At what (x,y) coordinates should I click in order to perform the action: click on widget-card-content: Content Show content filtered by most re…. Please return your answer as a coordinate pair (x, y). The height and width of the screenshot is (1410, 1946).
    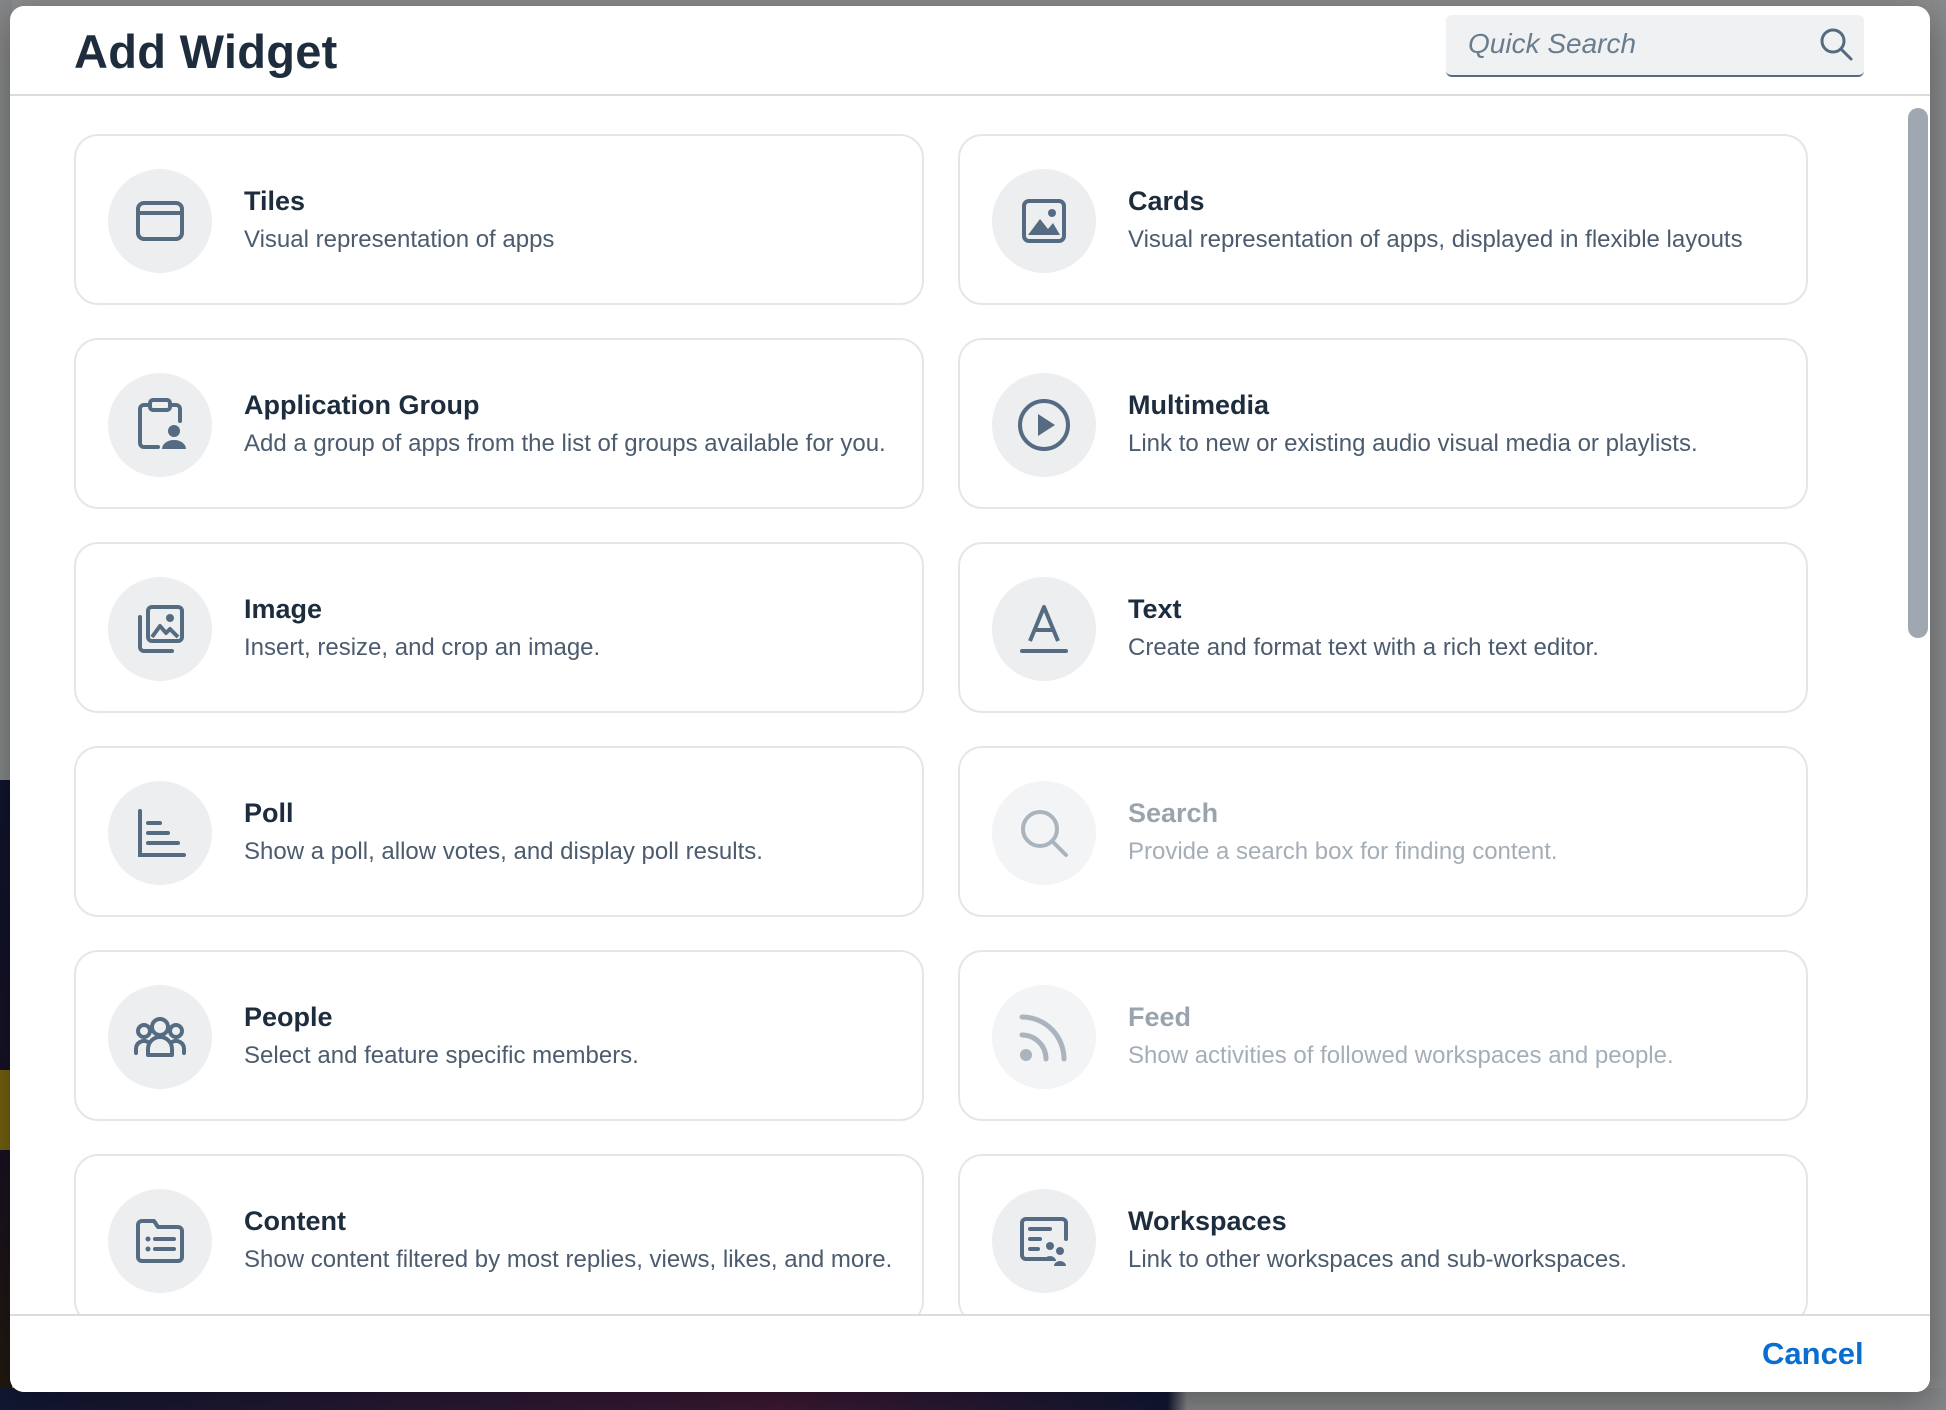
    Looking at the image, I should click on (499, 1234).